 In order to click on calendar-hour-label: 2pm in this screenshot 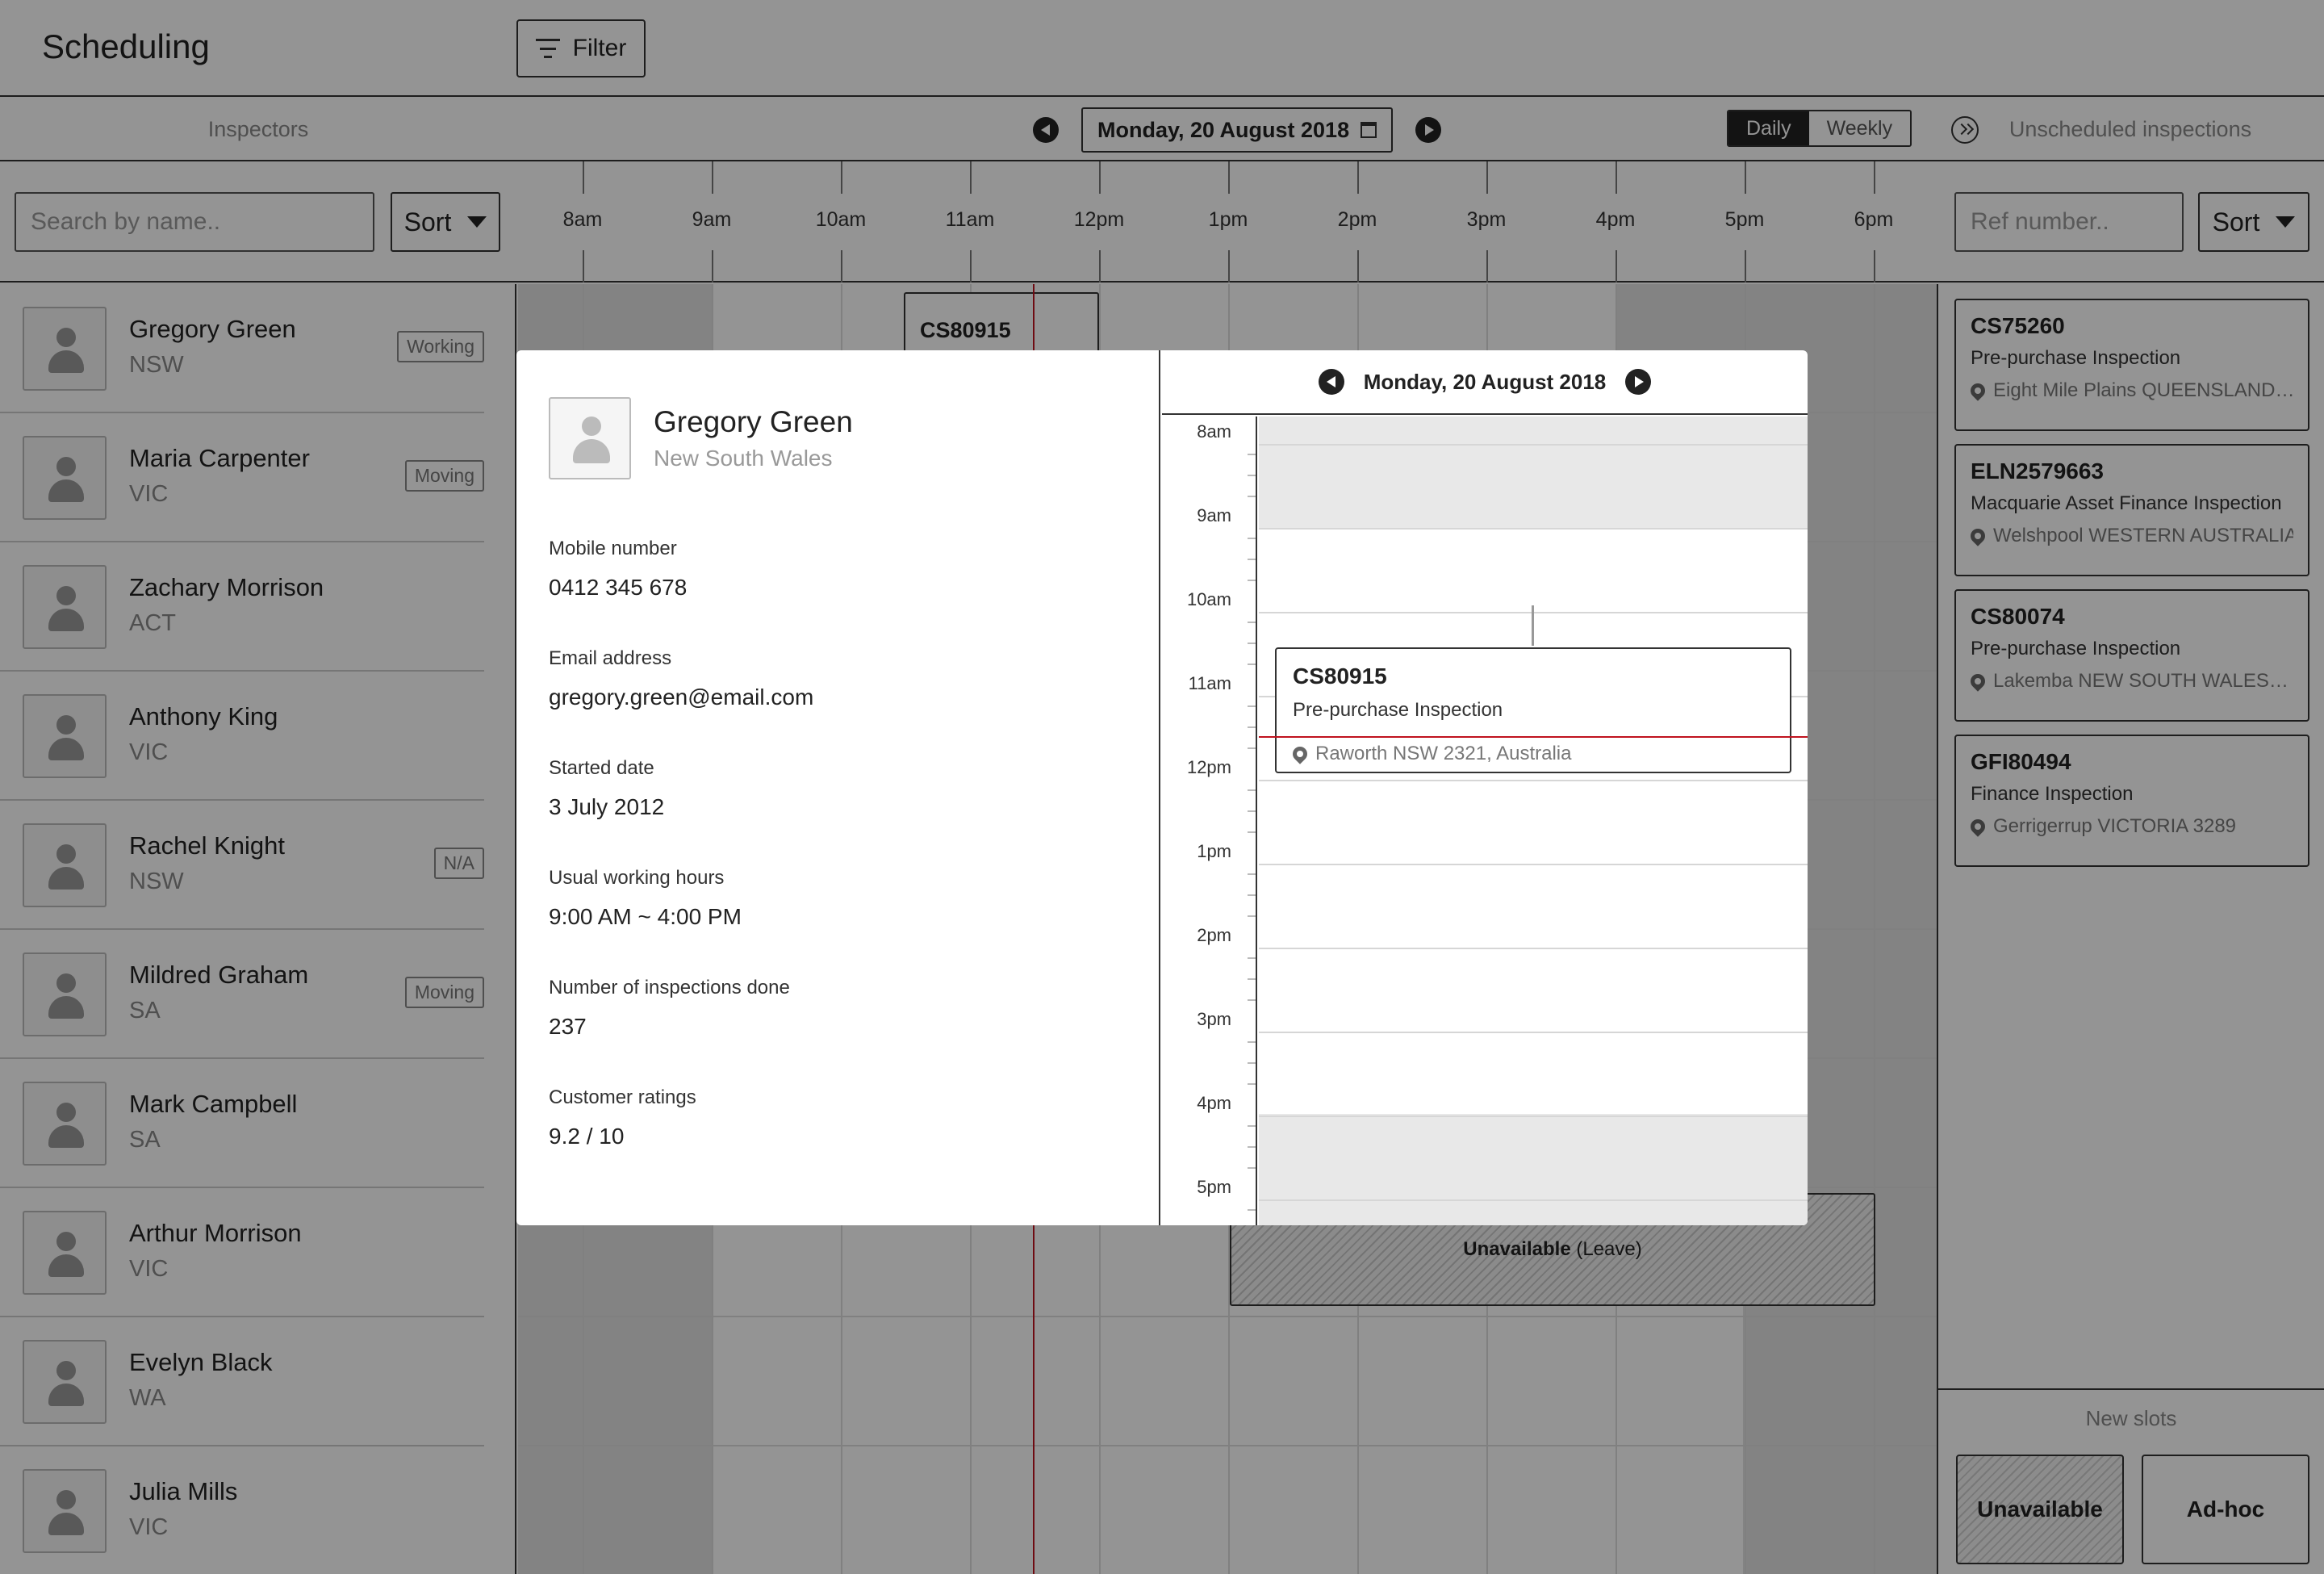, I will do `click(1214, 935)`.